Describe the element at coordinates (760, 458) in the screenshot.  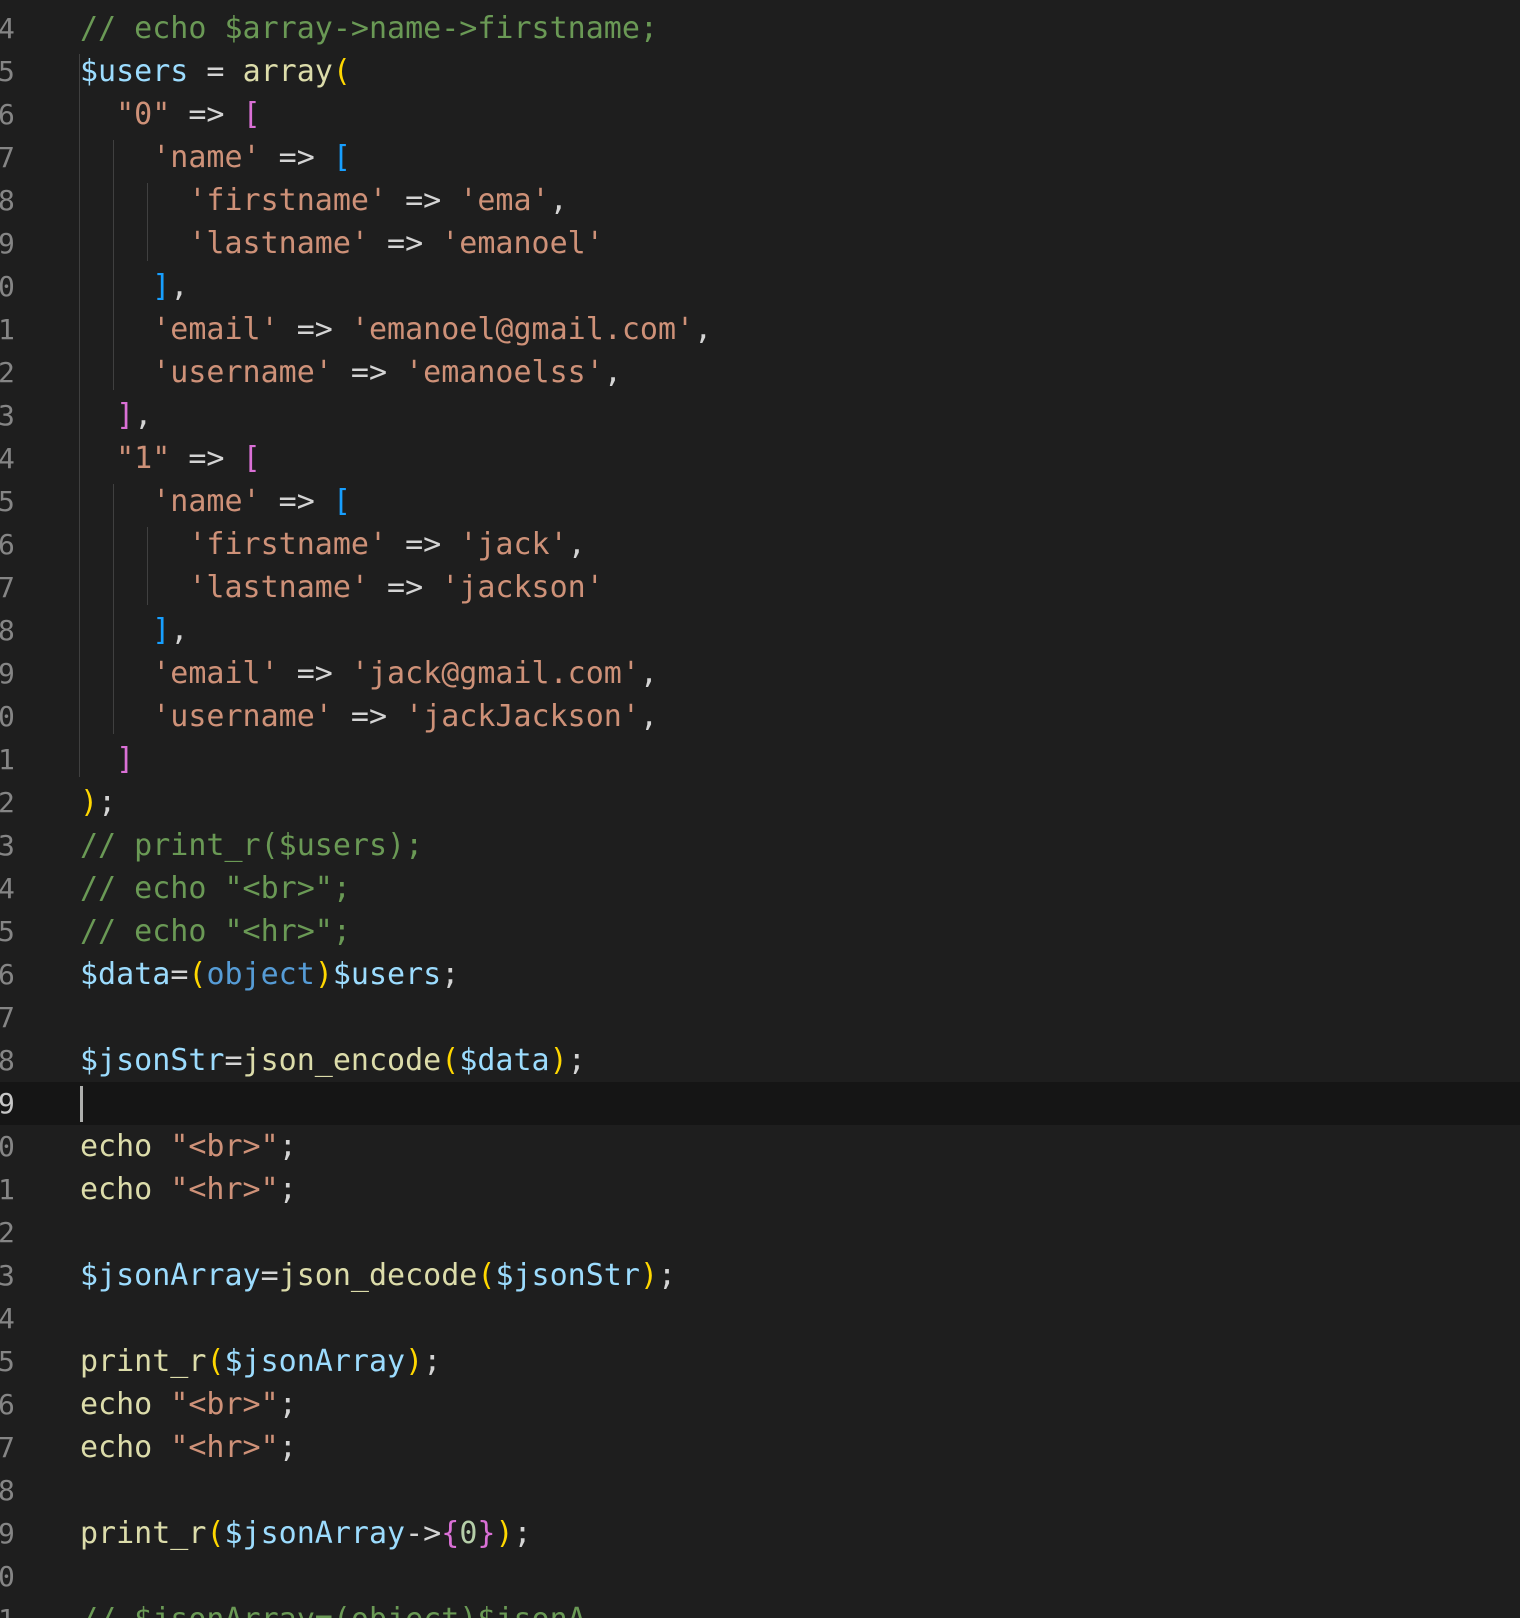
I see `code-line: 4 "1" => [` at that location.